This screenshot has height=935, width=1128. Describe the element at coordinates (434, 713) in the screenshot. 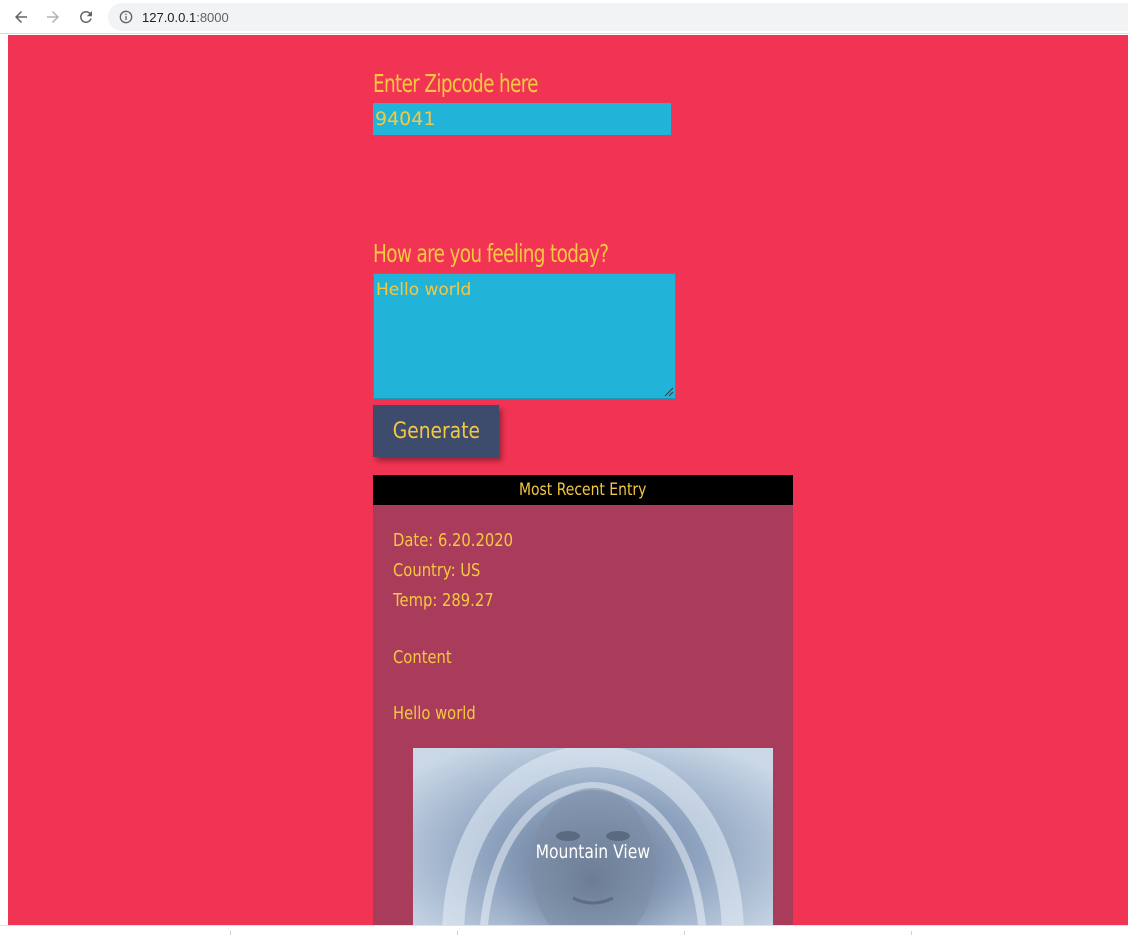

I see `entry-content-value: Hello world` at that location.